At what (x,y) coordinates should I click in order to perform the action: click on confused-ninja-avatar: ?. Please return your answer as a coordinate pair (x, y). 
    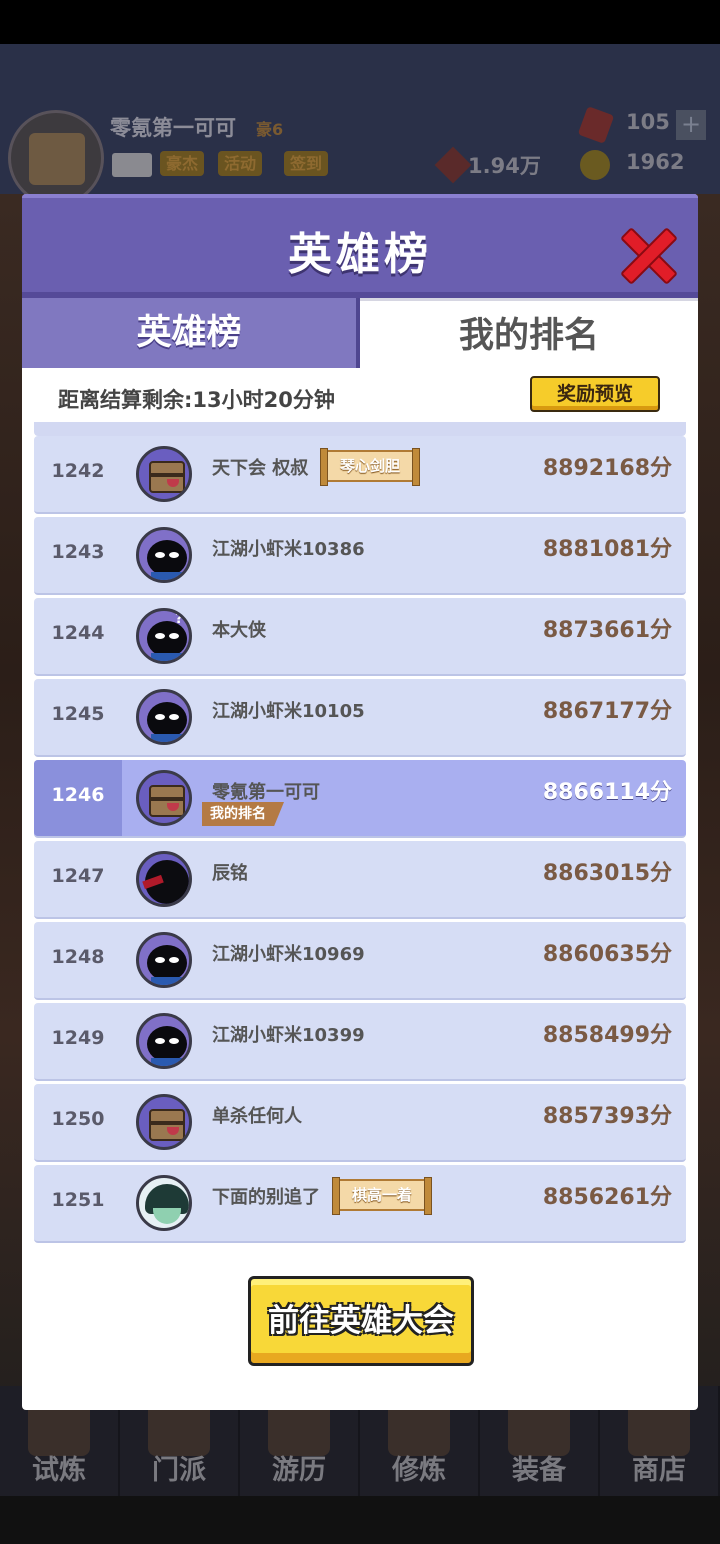
    Looking at the image, I should click on (164, 636).